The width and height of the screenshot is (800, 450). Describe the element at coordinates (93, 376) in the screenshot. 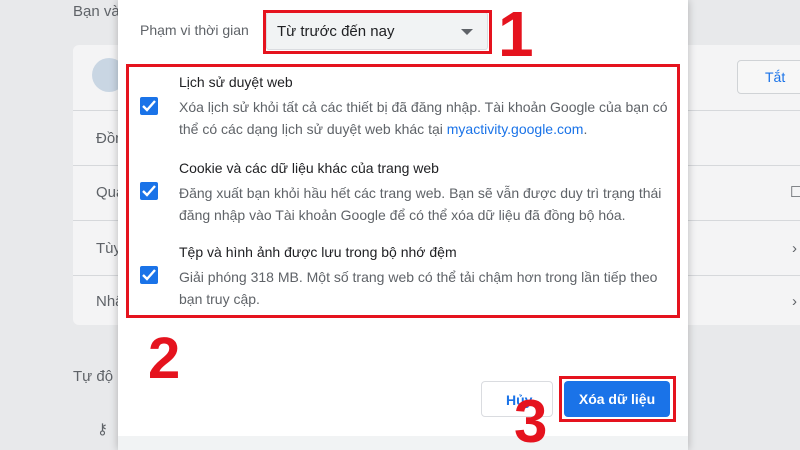

I see `section-title-autofill: Tự độ` at that location.